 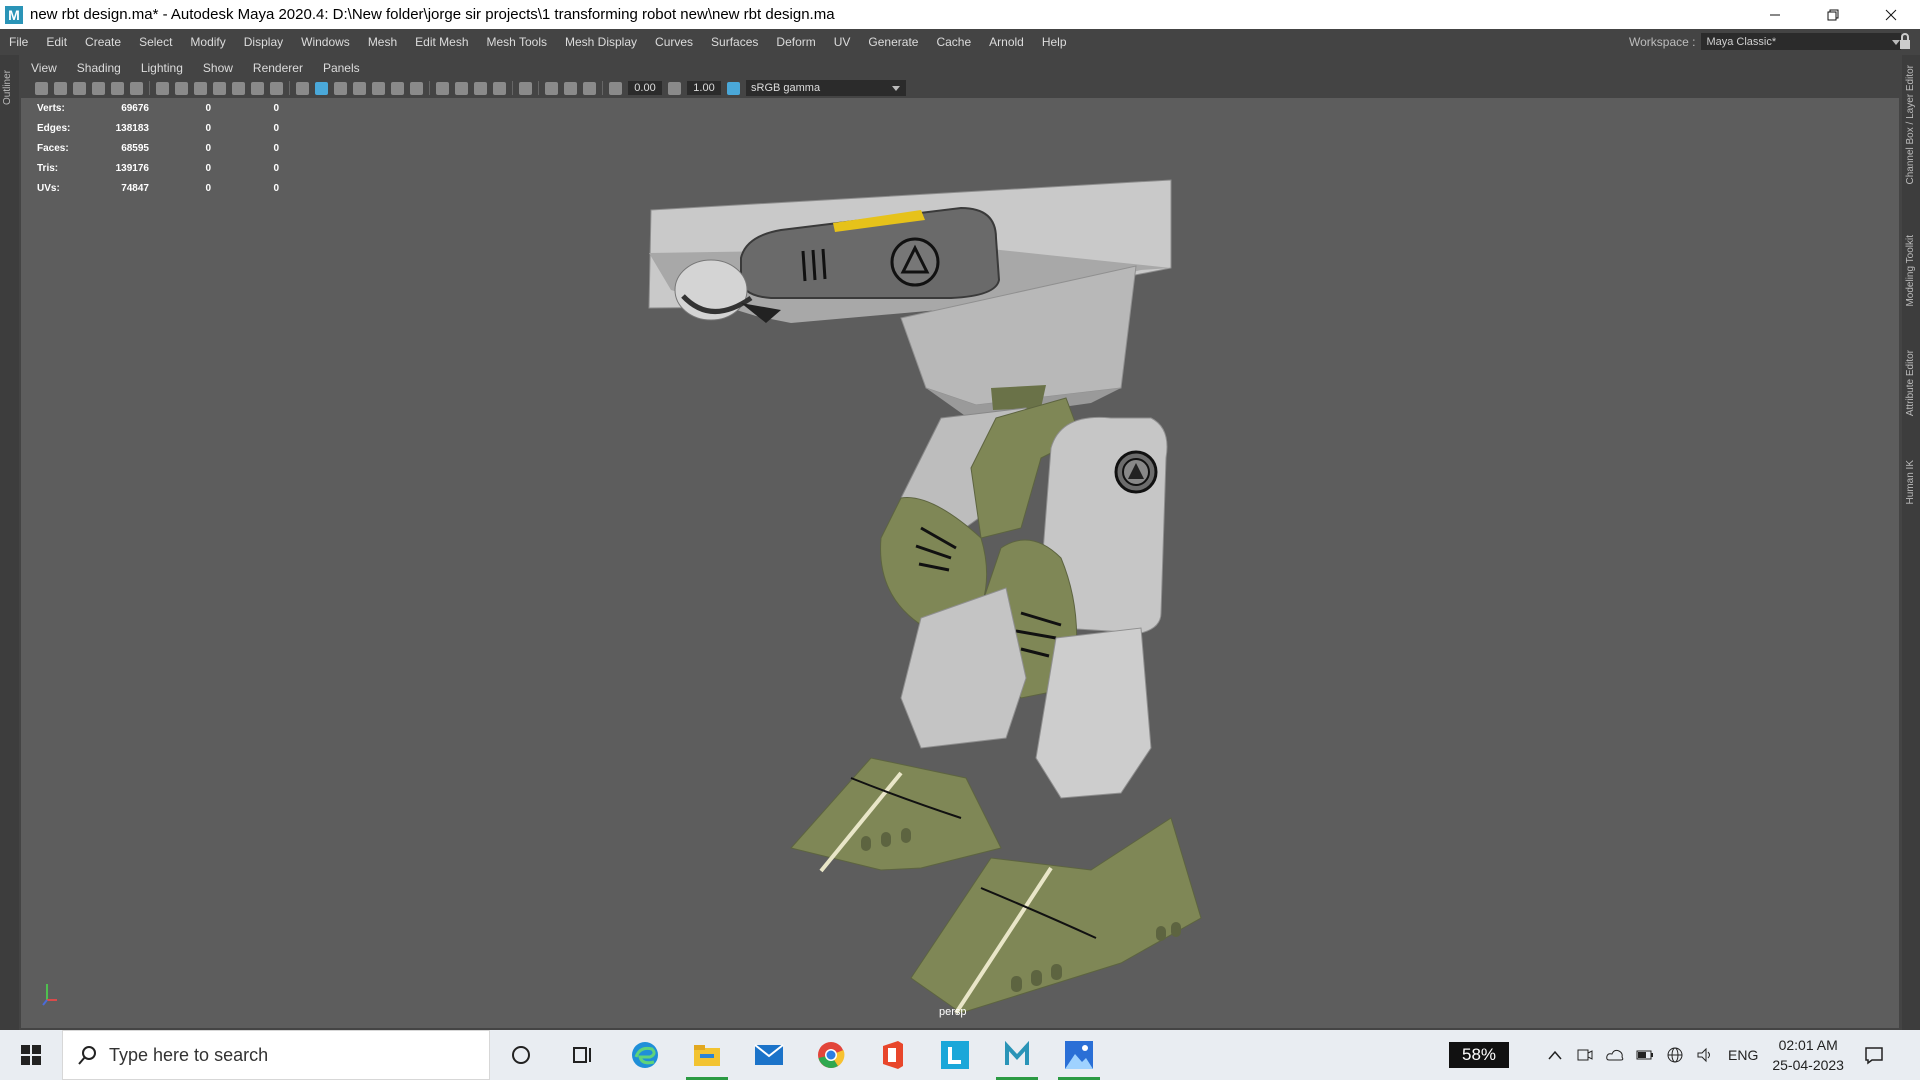 I want to click on camera-name-label: persp, so click(x=953, y=1012).